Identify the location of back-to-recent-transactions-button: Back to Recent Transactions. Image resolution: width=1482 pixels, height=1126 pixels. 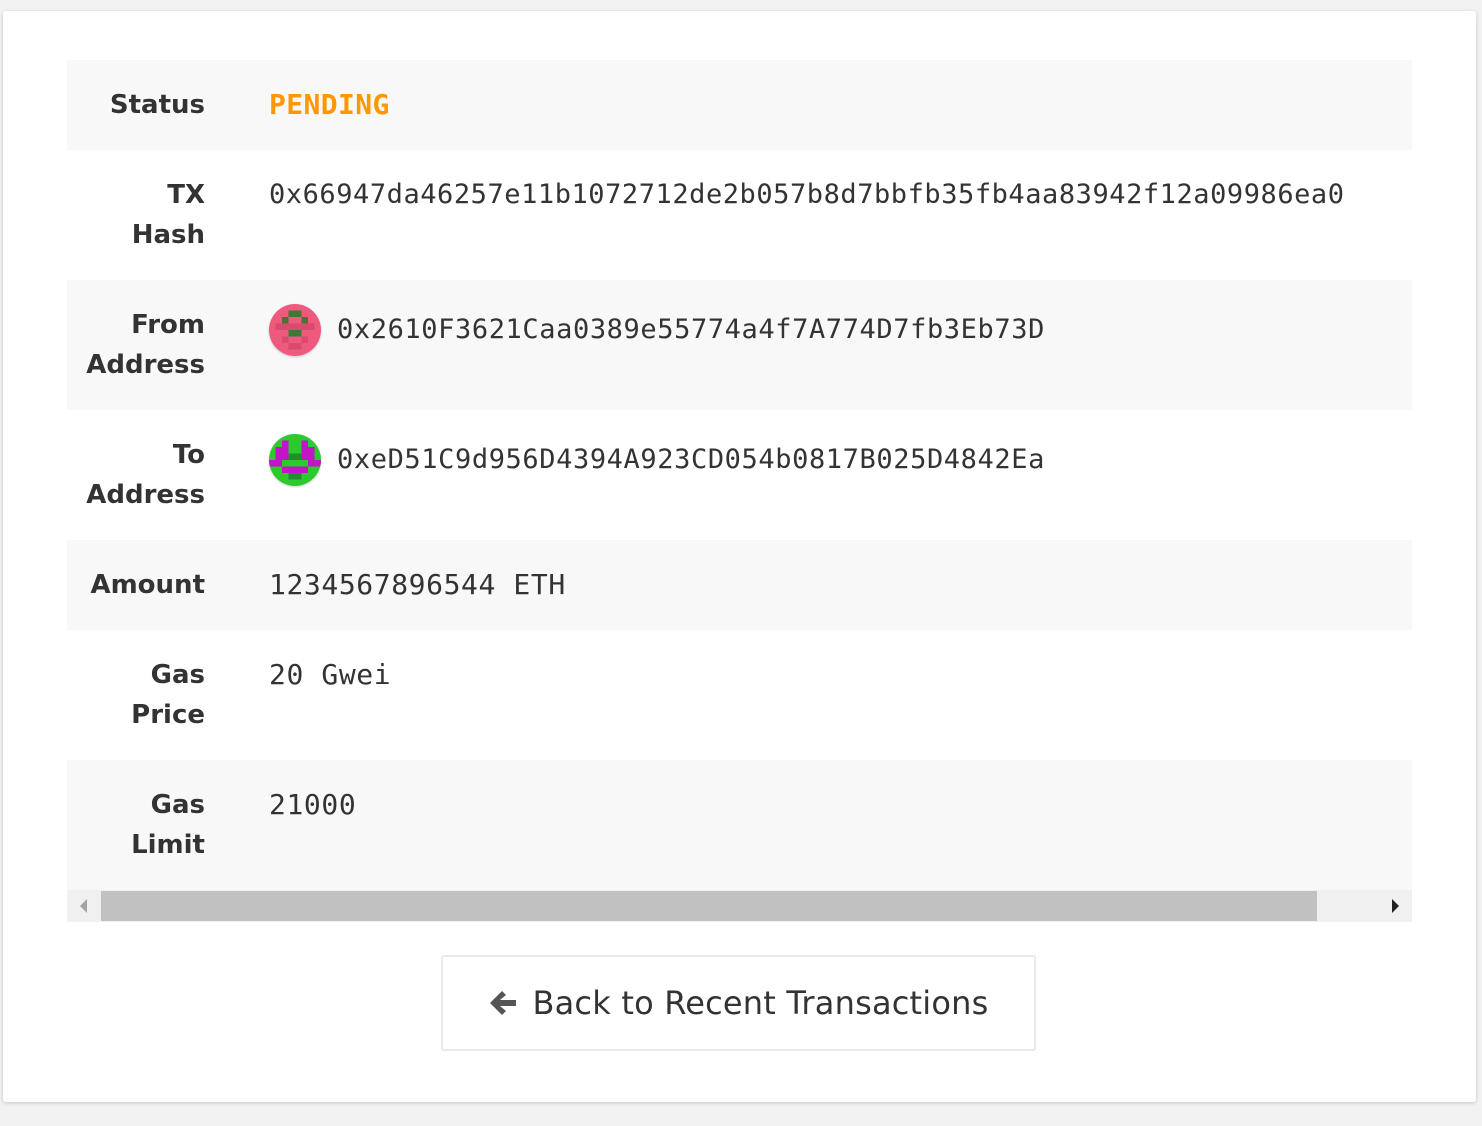
(738, 1003).